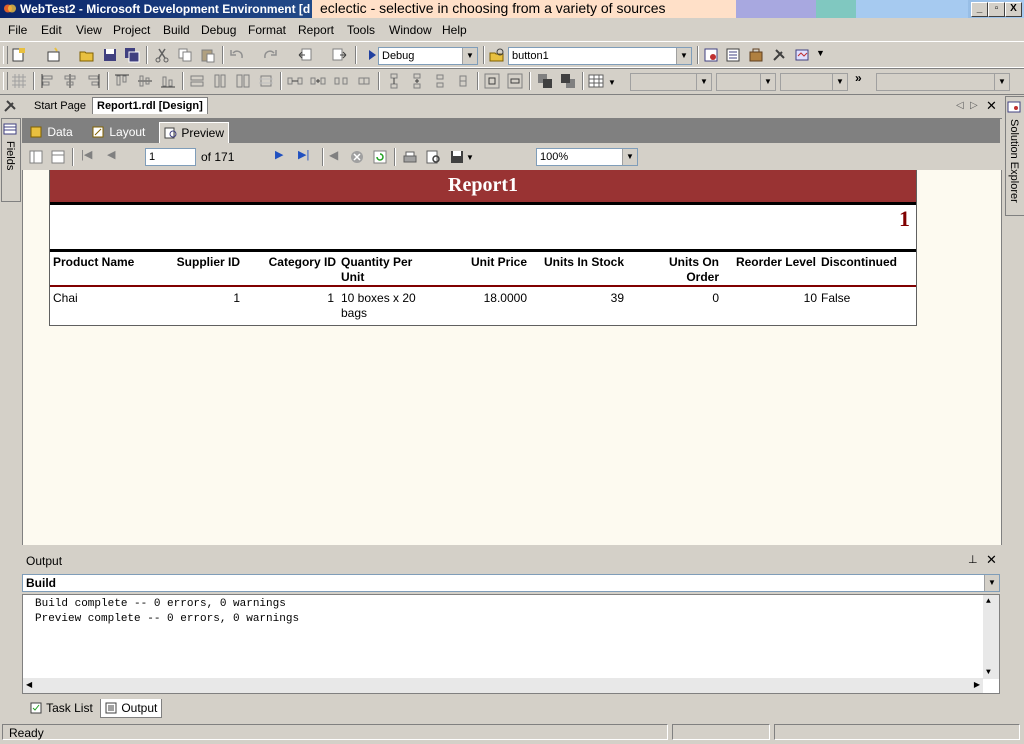  Describe the element at coordinates (457, 157) in the screenshot. I see `export-icon` at that location.